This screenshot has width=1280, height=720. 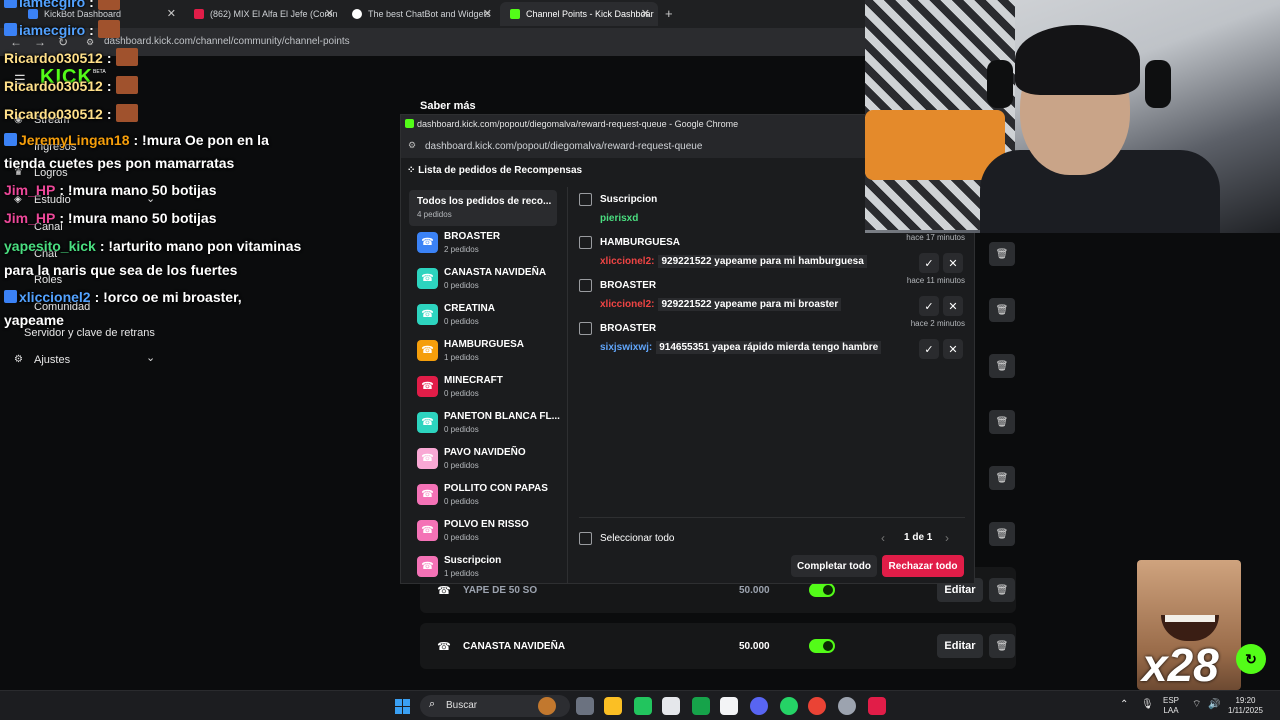 I want to click on reward-list-item: ☎ MINECRAFT 0 pedidos, so click(x=492, y=390).